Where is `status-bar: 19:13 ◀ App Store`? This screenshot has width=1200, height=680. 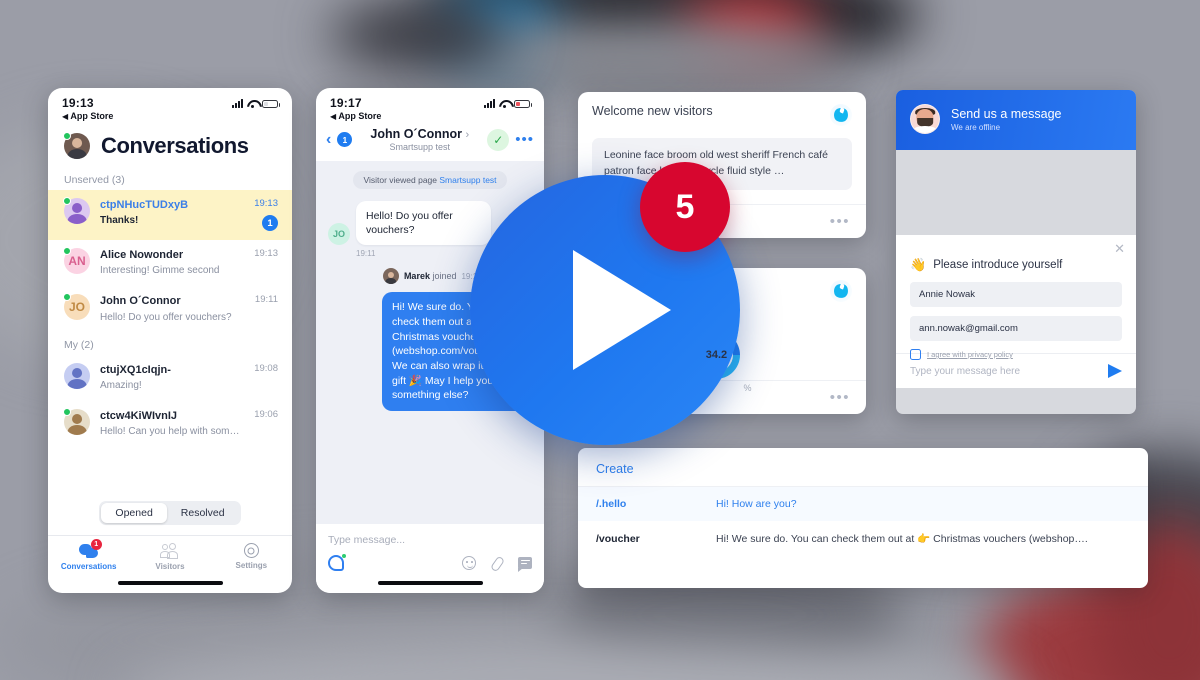
status-bar: 19:13 ◀ App Store is located at coordinates (170, 105).